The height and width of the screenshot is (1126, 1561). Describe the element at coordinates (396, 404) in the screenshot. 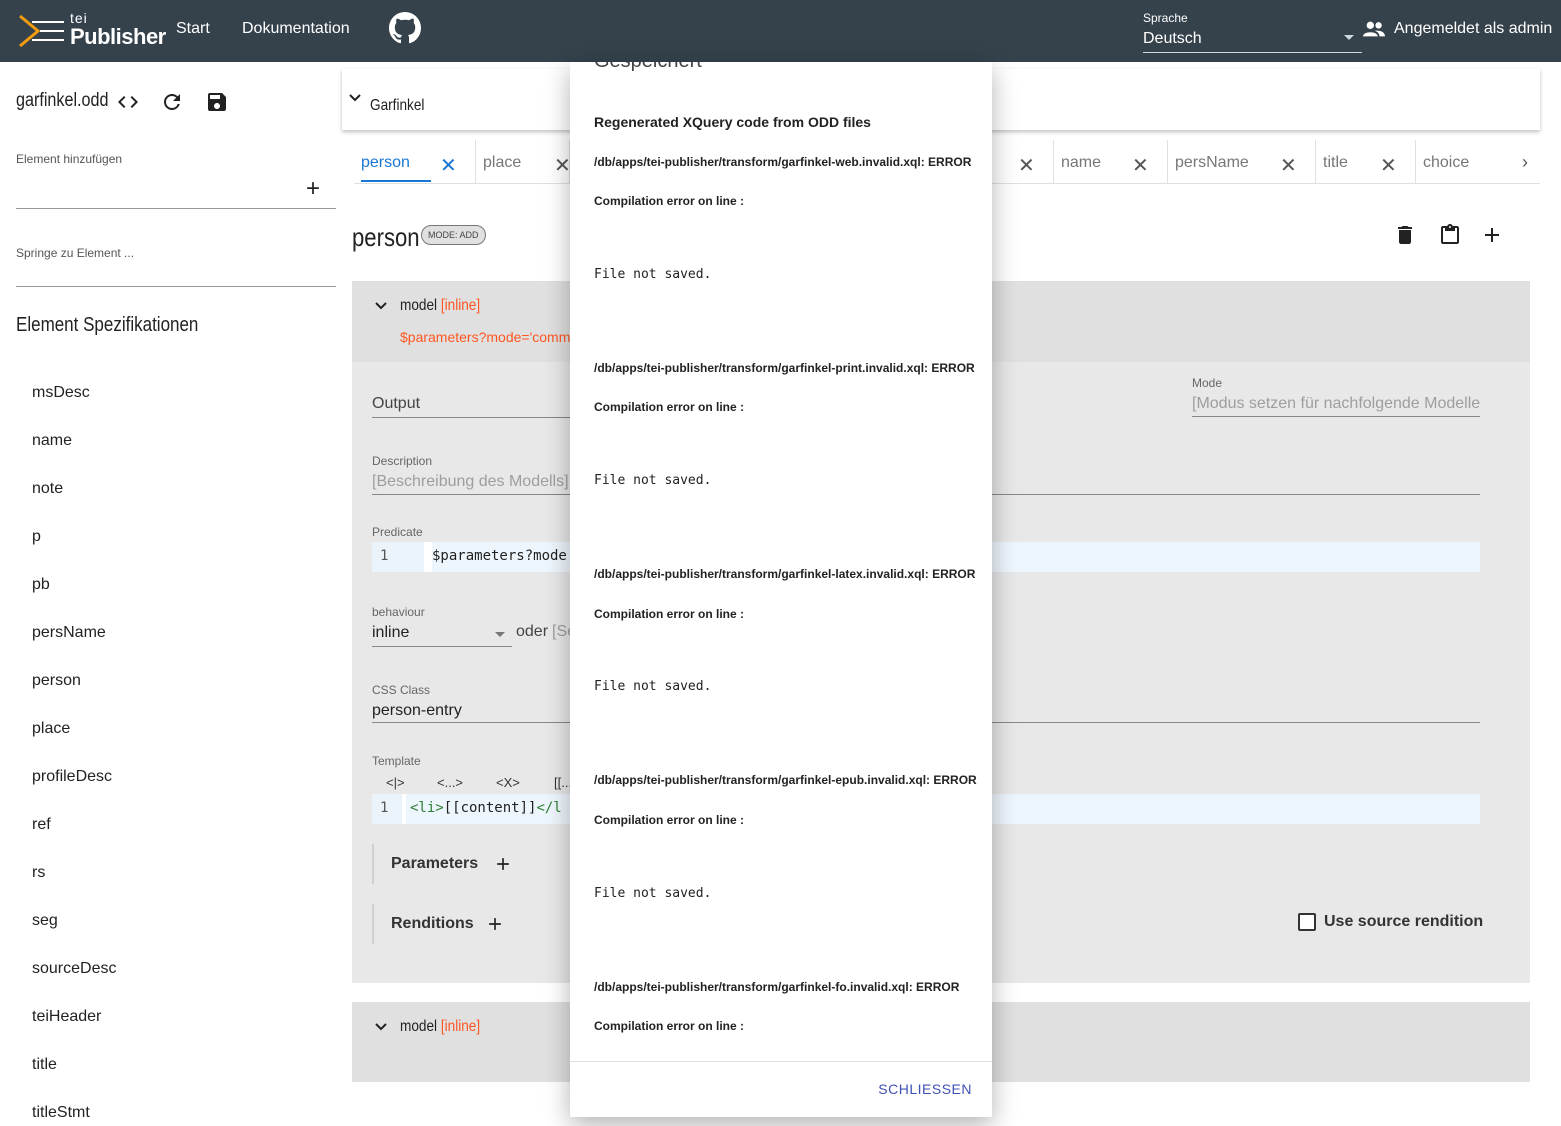

I see `output-select: Output` at that location.